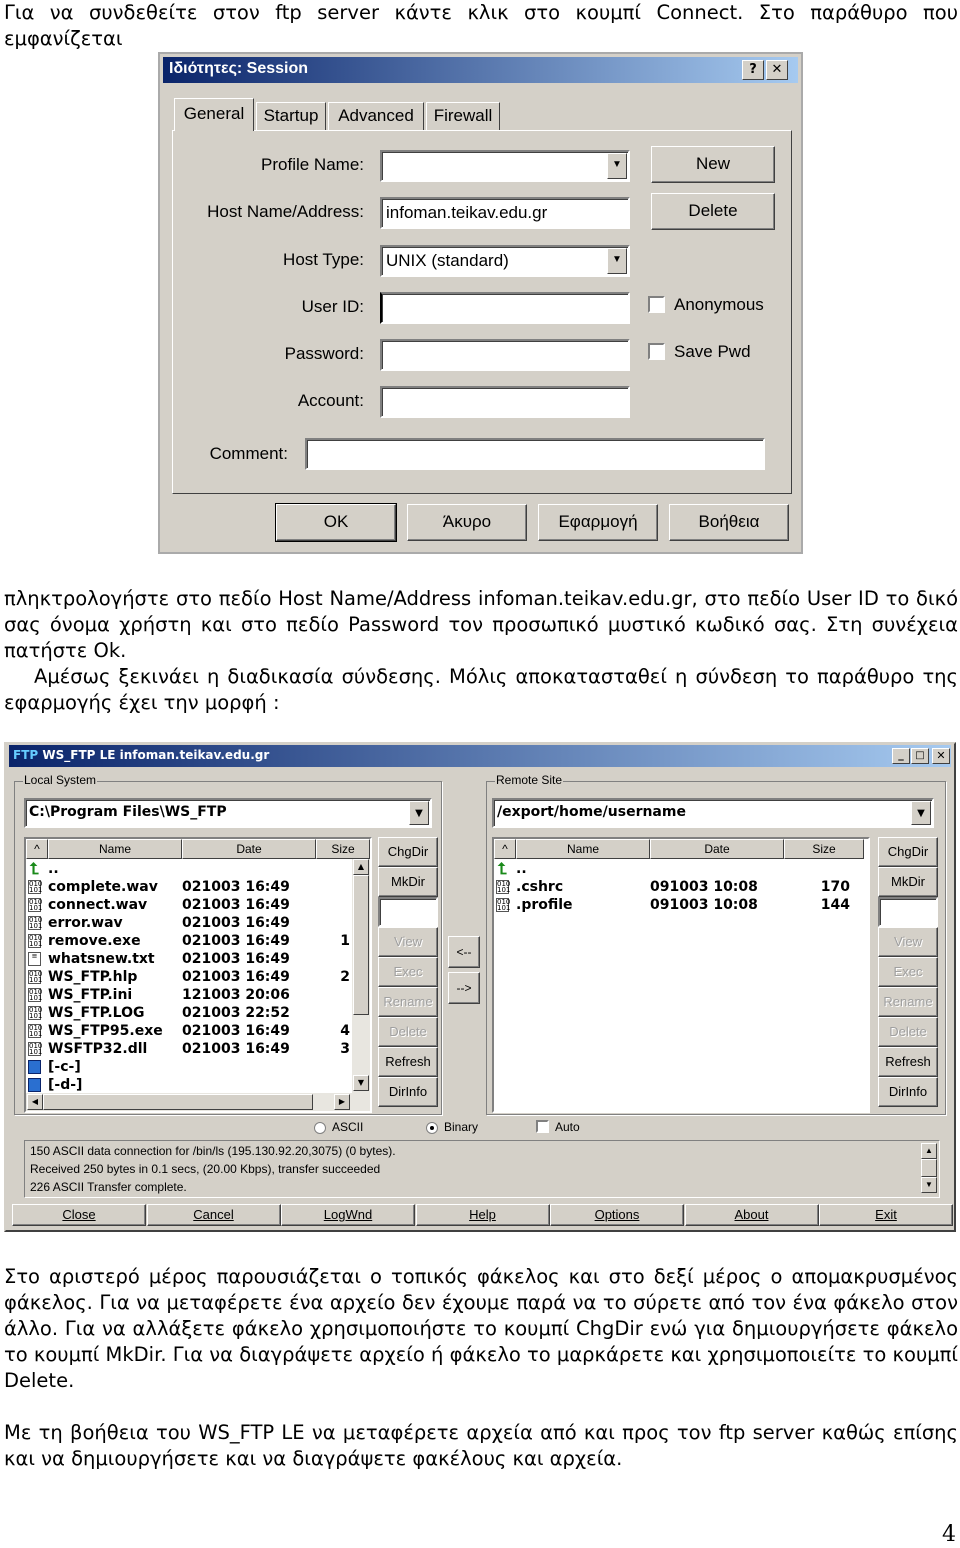 The height and width of the screenshot is (1548, 960). I want to click on local-path-combo: C:\Program Files\WS_FTP ▼, so click(228, 813).